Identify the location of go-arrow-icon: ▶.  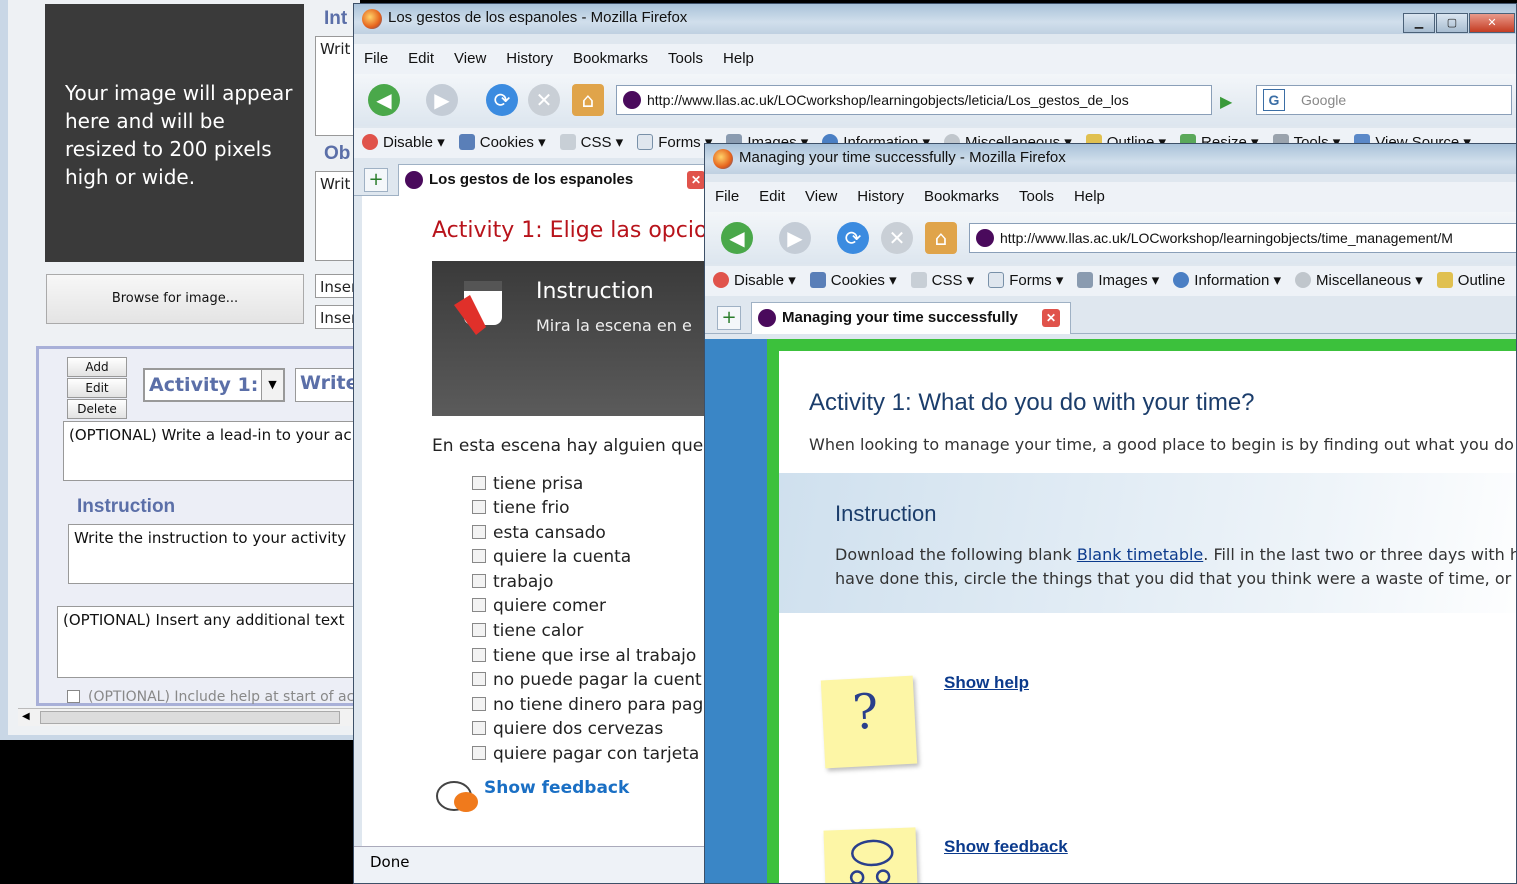
(1226, 101).